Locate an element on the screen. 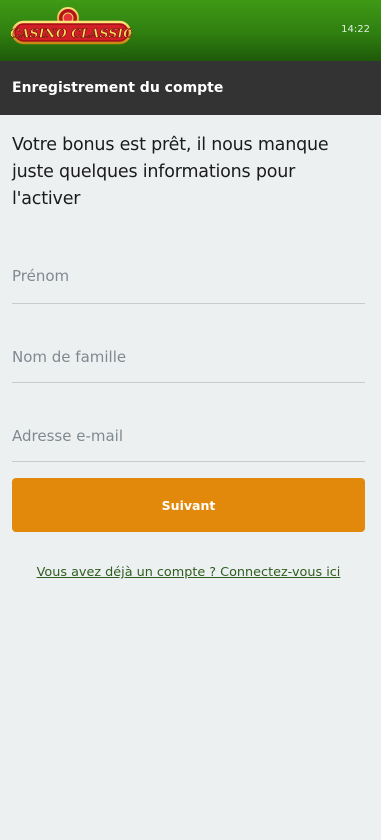 The width and height of the screenshot is (381, 840). email-input is located at coordinates (188, 422).